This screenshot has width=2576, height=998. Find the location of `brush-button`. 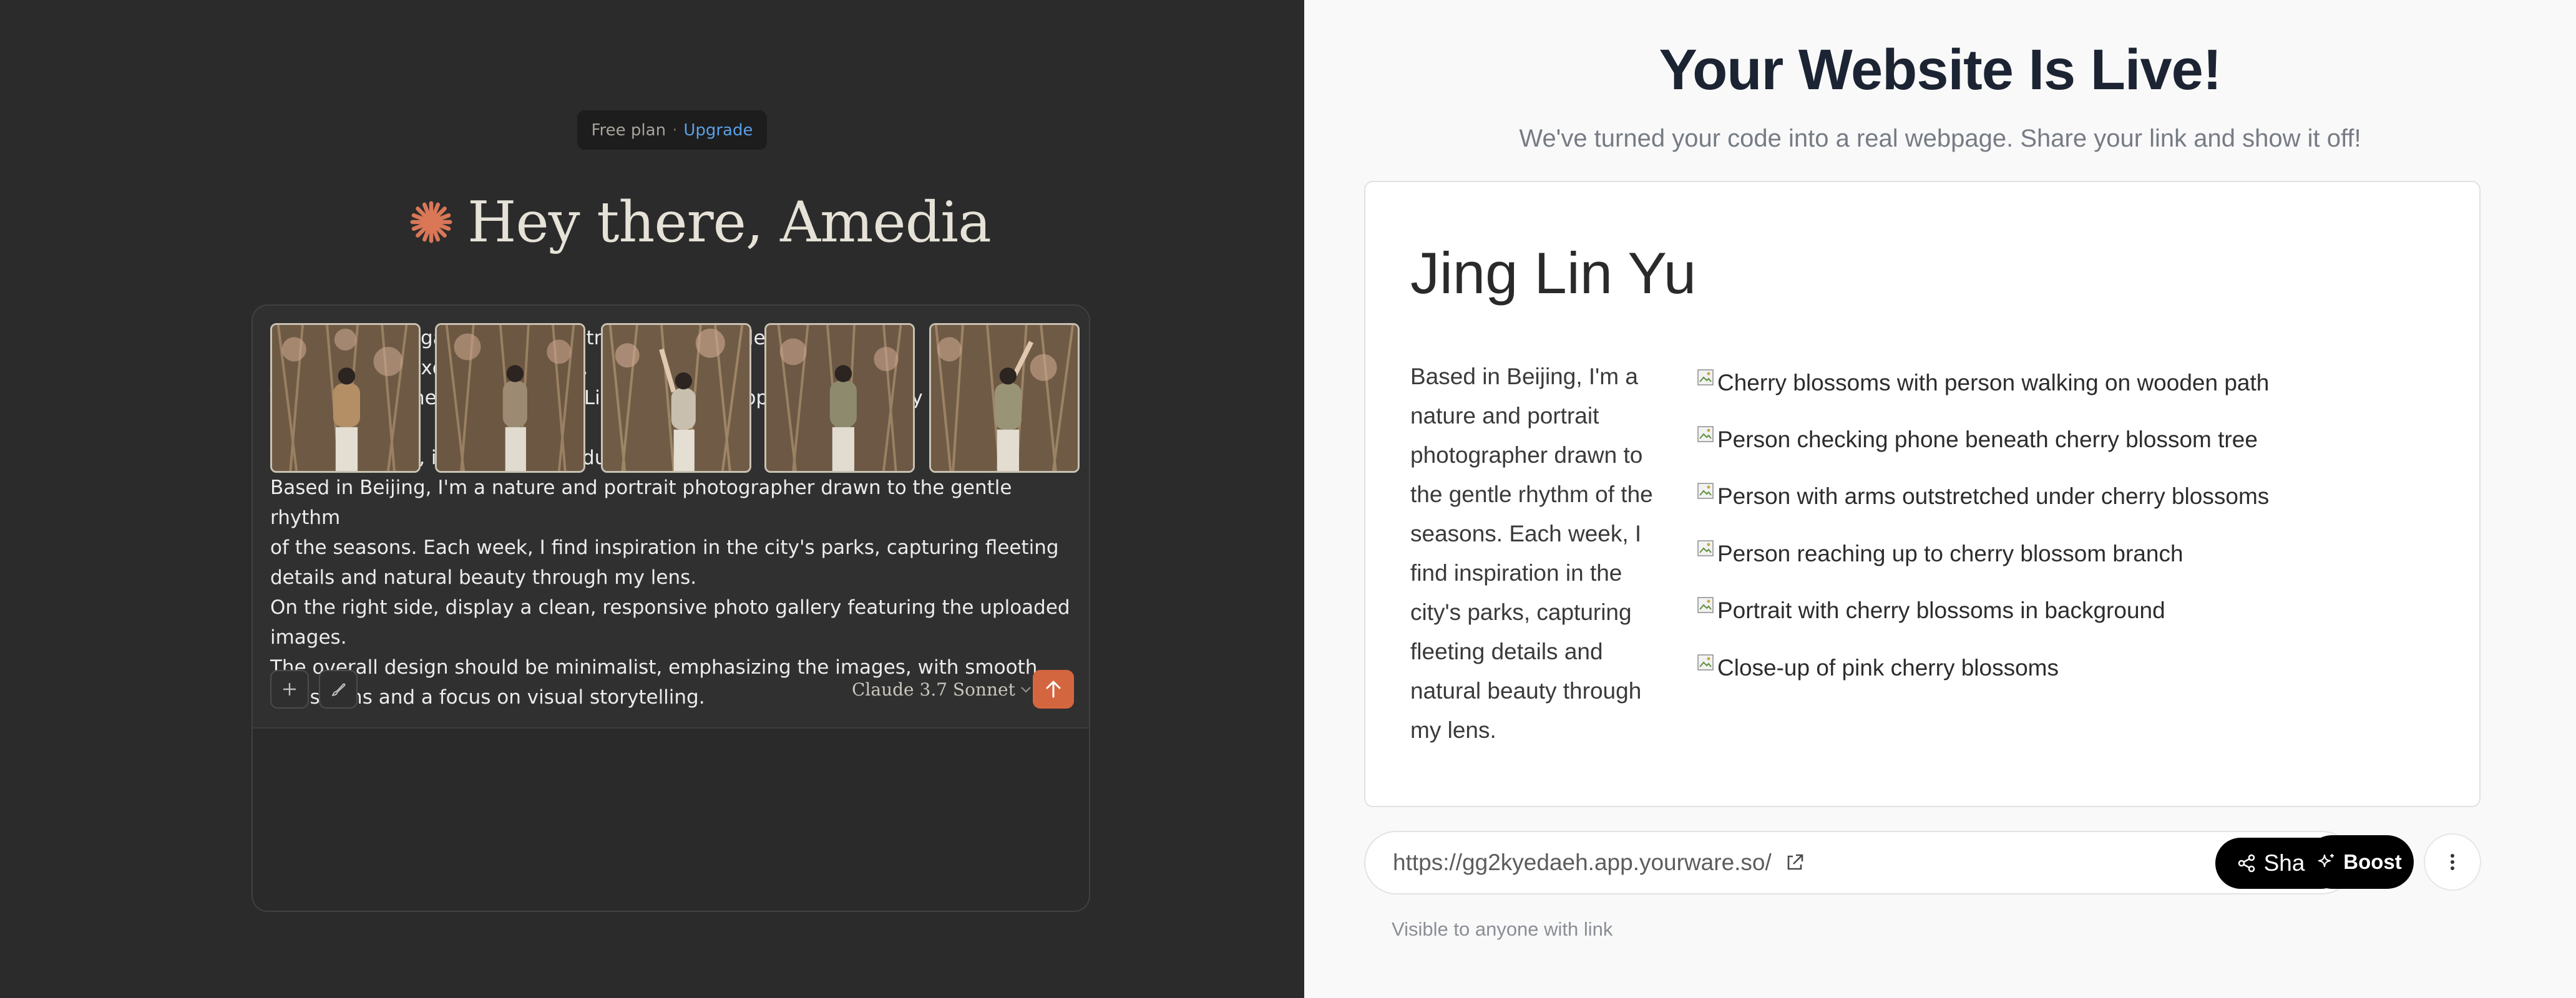

brush-button is located at coordinates (338, 690).